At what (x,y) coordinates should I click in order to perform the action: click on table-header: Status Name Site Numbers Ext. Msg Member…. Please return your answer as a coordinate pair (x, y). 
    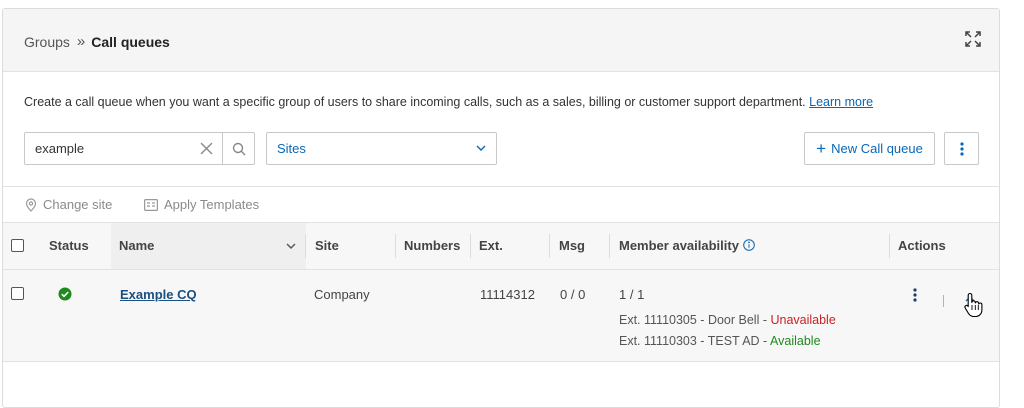
    Looking at the image, I should click on (501, 246).